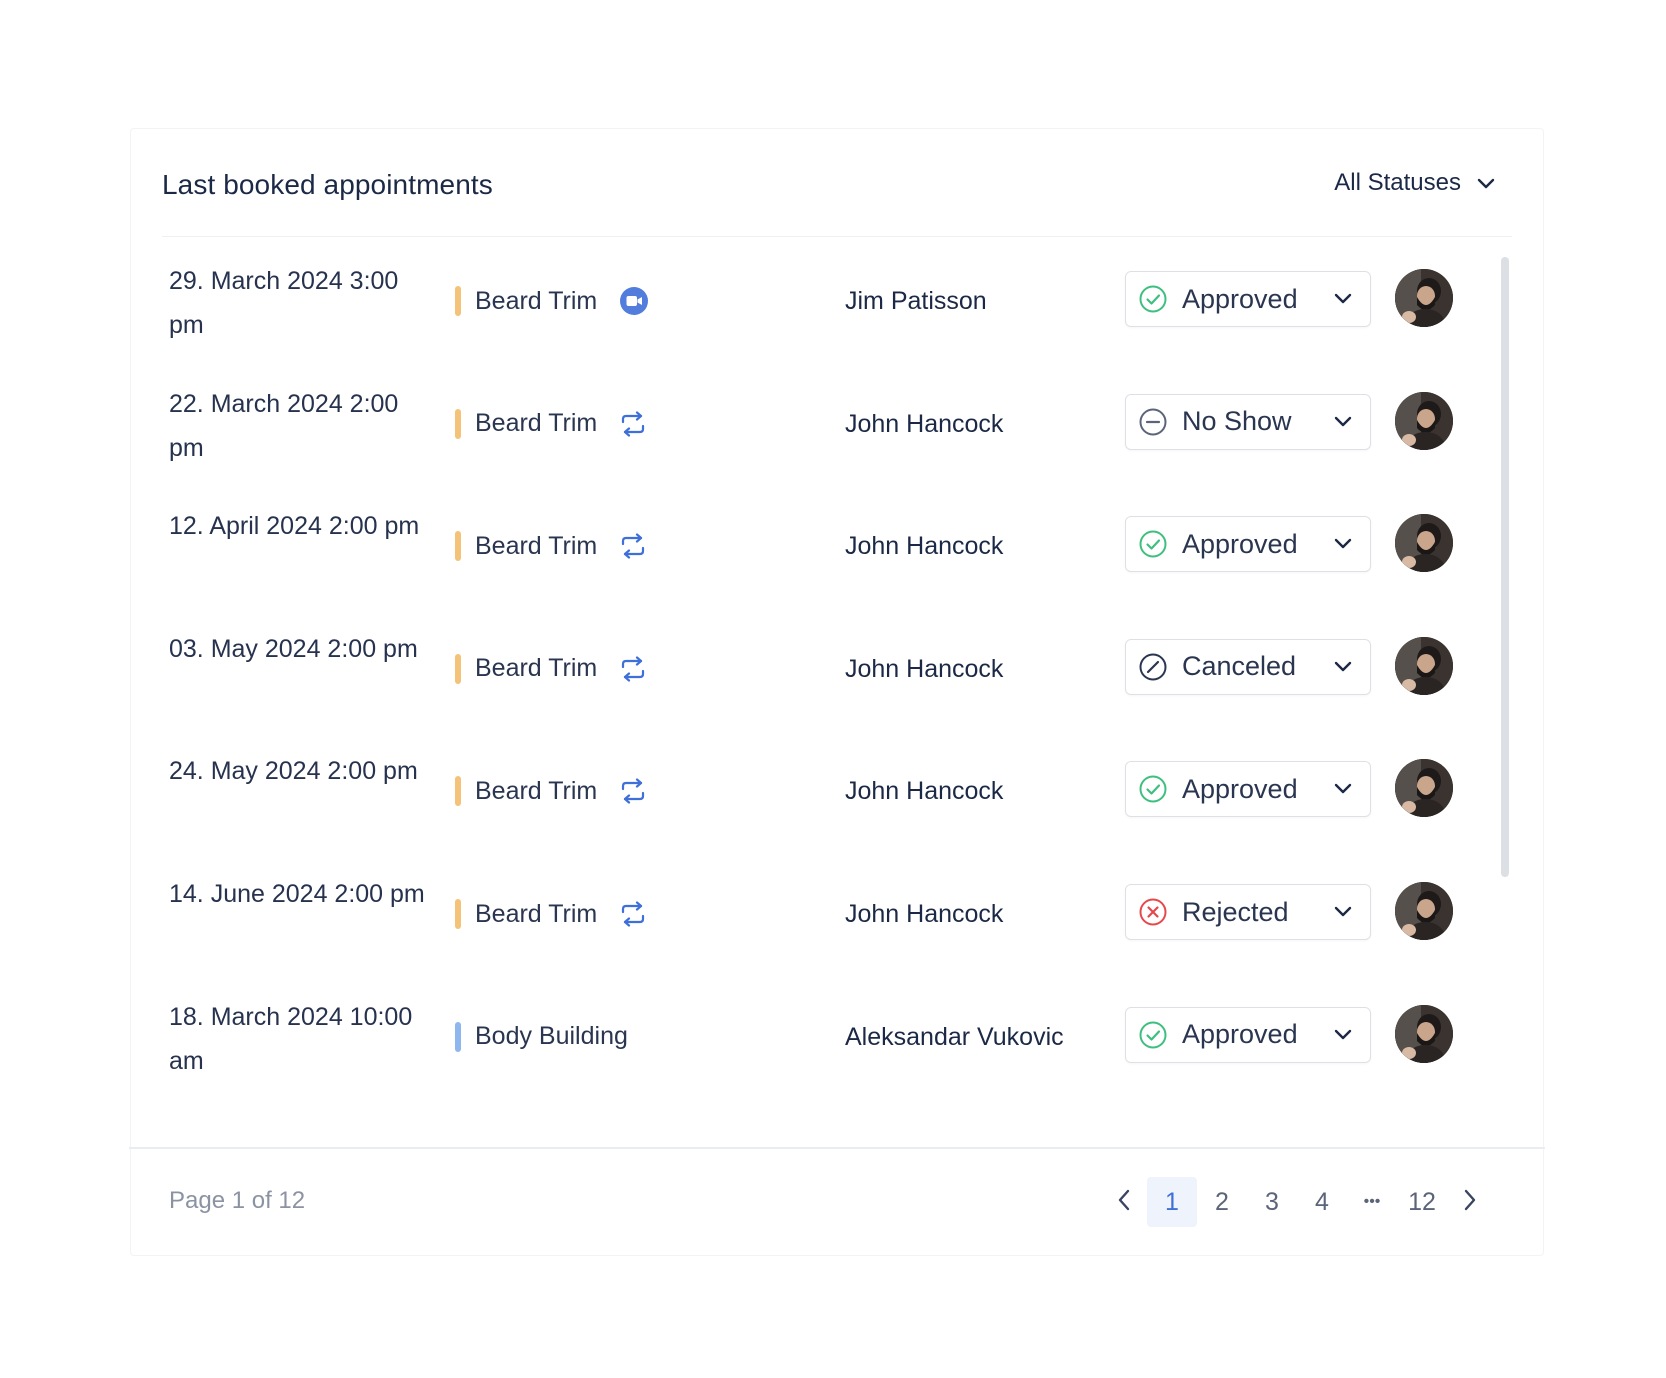 The width and height of the screenshot is (1666, 1378). I want to click on chevron-right-icon, so click(1470, 1202).